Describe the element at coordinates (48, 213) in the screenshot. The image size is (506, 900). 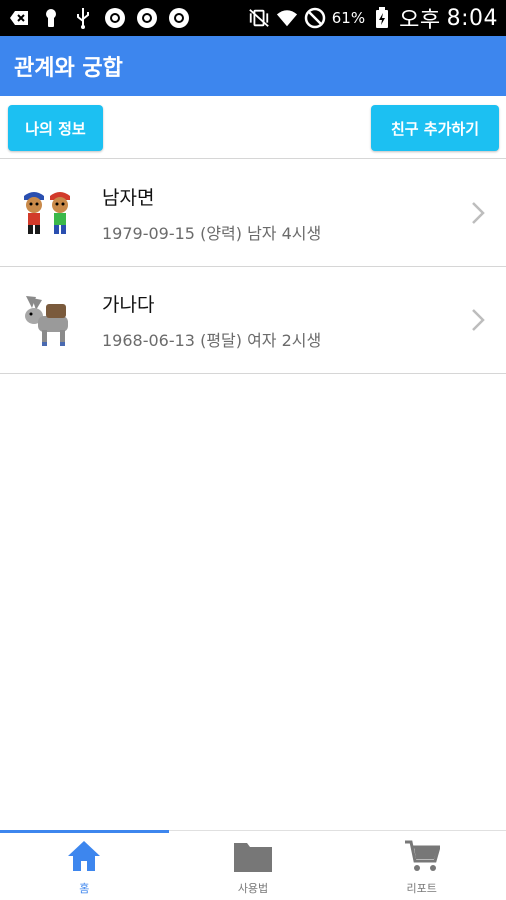
I see `couple-kids-avatar` at that location.